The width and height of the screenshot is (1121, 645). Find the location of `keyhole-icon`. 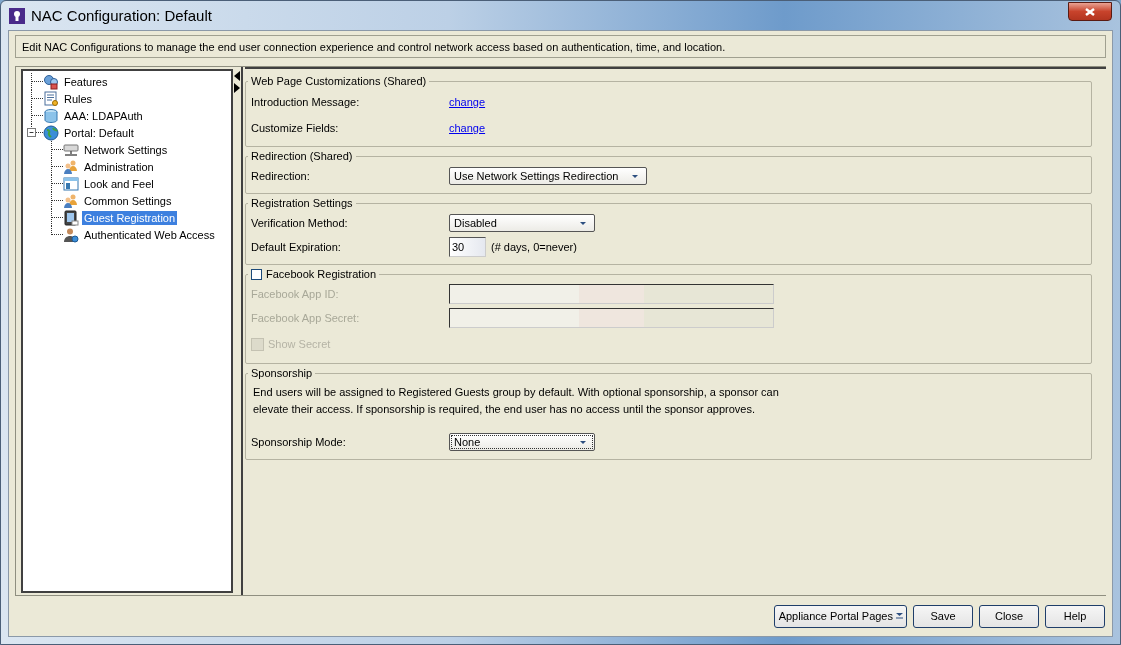

keyhole-icon is located at coordinates (17, 15).